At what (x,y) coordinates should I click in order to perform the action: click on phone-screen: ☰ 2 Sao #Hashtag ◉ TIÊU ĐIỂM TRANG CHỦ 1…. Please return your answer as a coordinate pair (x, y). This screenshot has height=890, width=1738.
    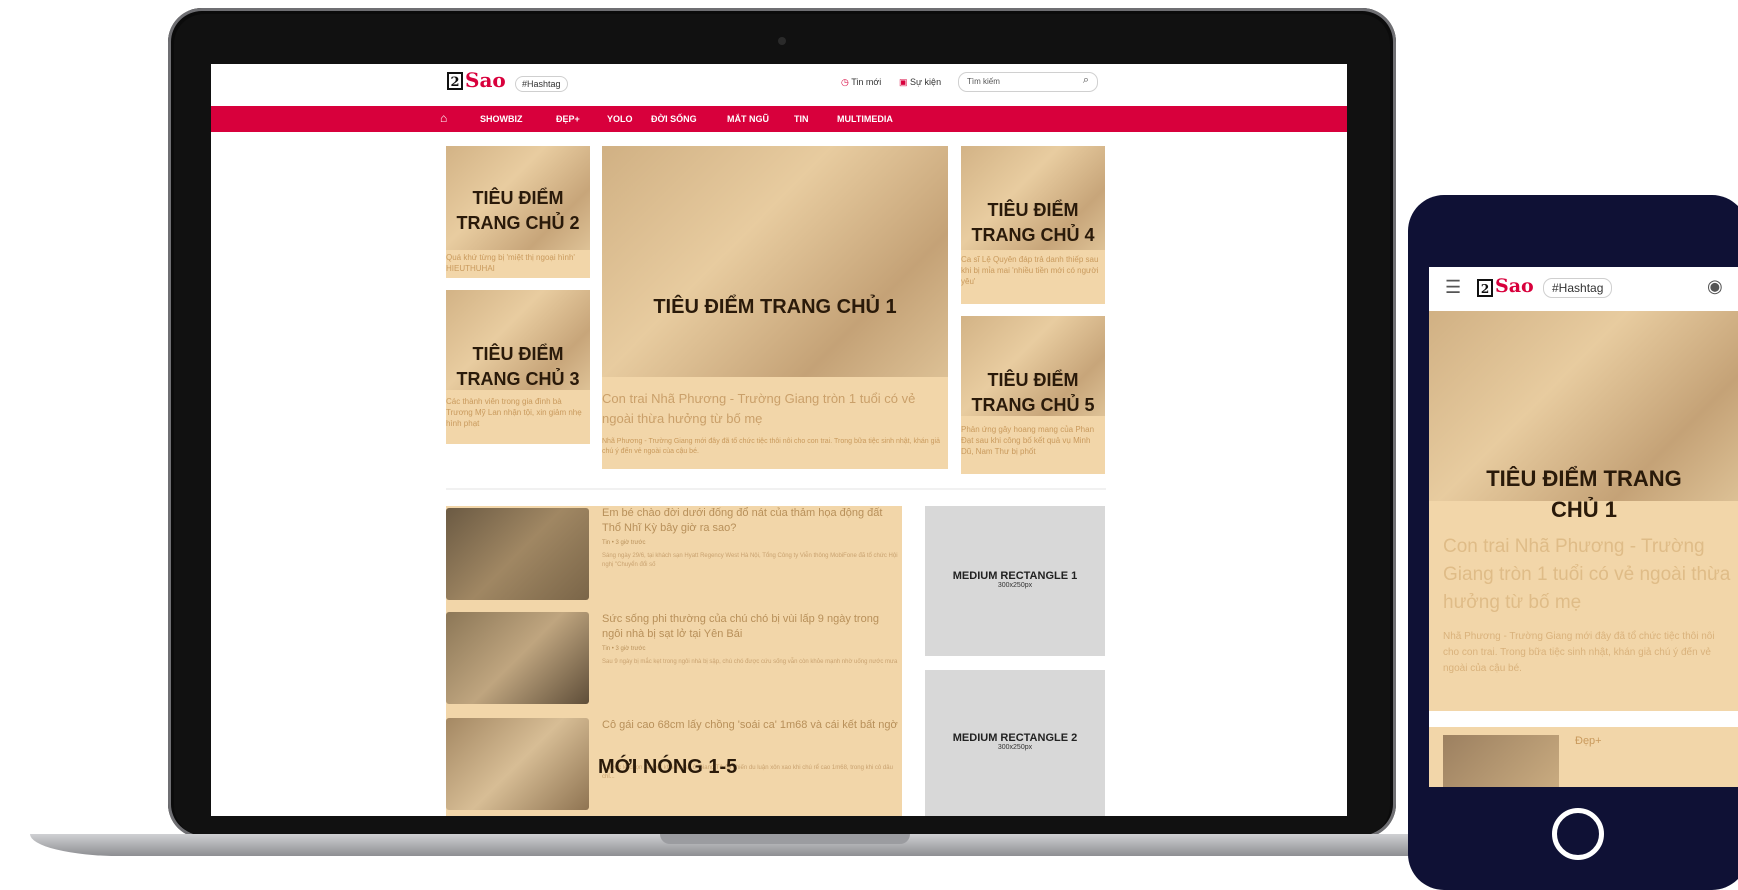
    Looking at the image, I should click on (1583, 527).